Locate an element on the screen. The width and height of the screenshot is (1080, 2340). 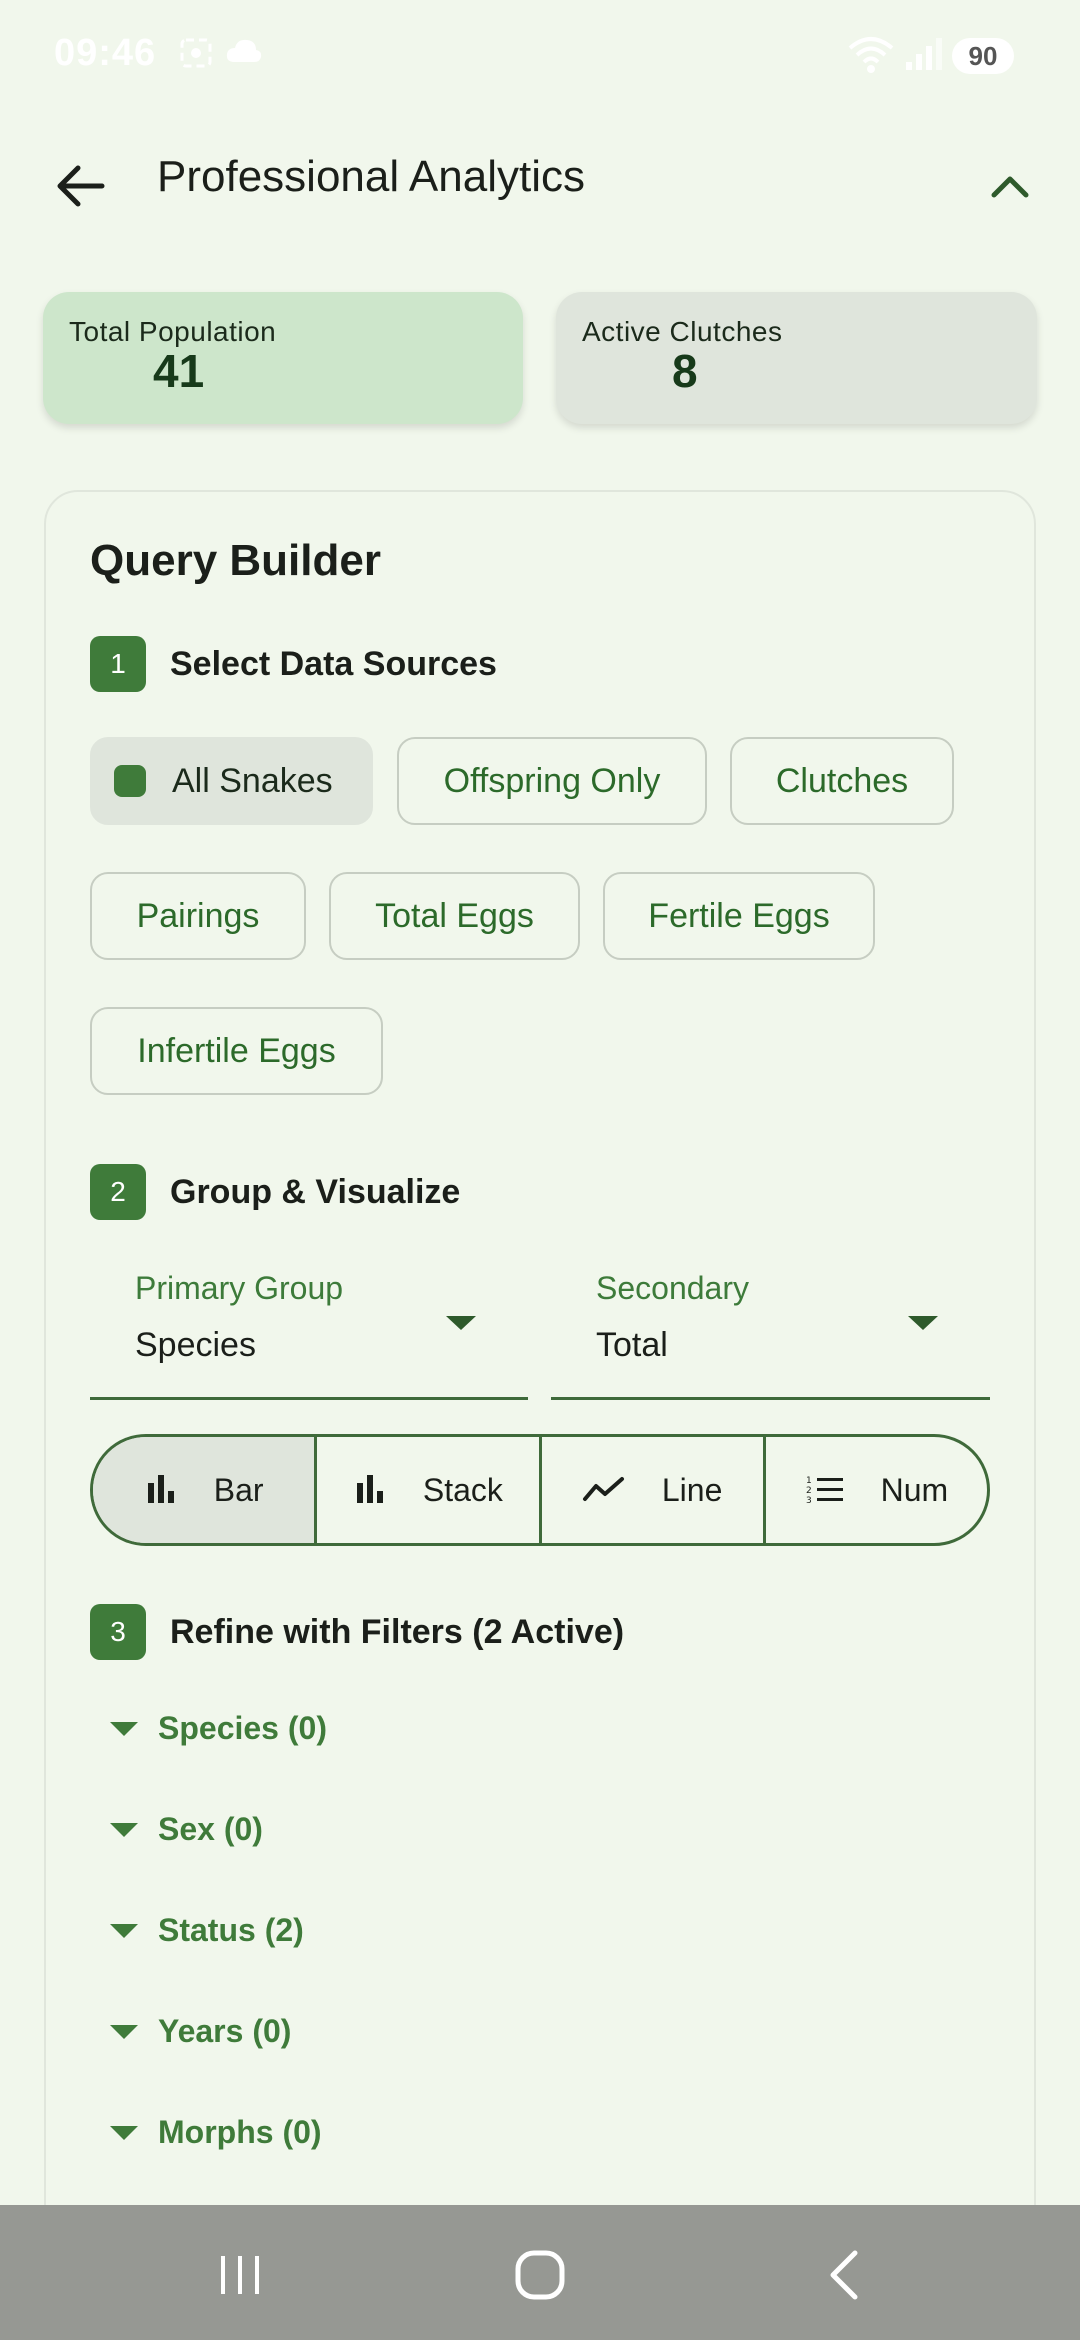
bar-chart-icon is located at coordinates (160, 1489).